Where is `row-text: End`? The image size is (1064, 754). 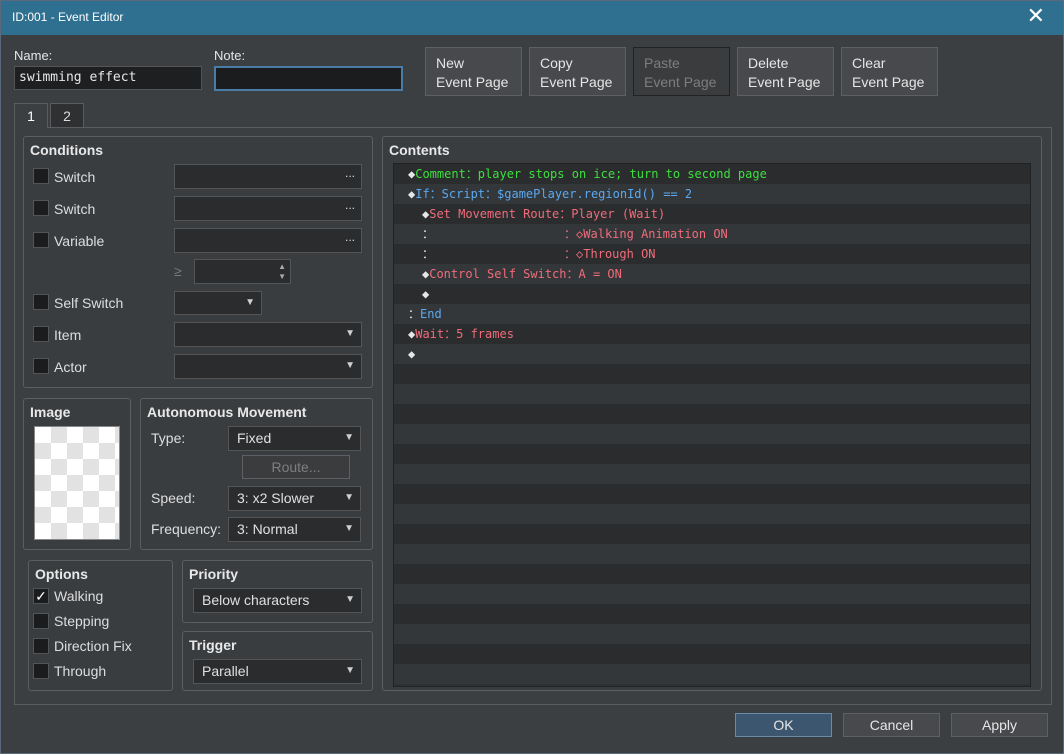
row-text: End is located at coordinates (431, 314).